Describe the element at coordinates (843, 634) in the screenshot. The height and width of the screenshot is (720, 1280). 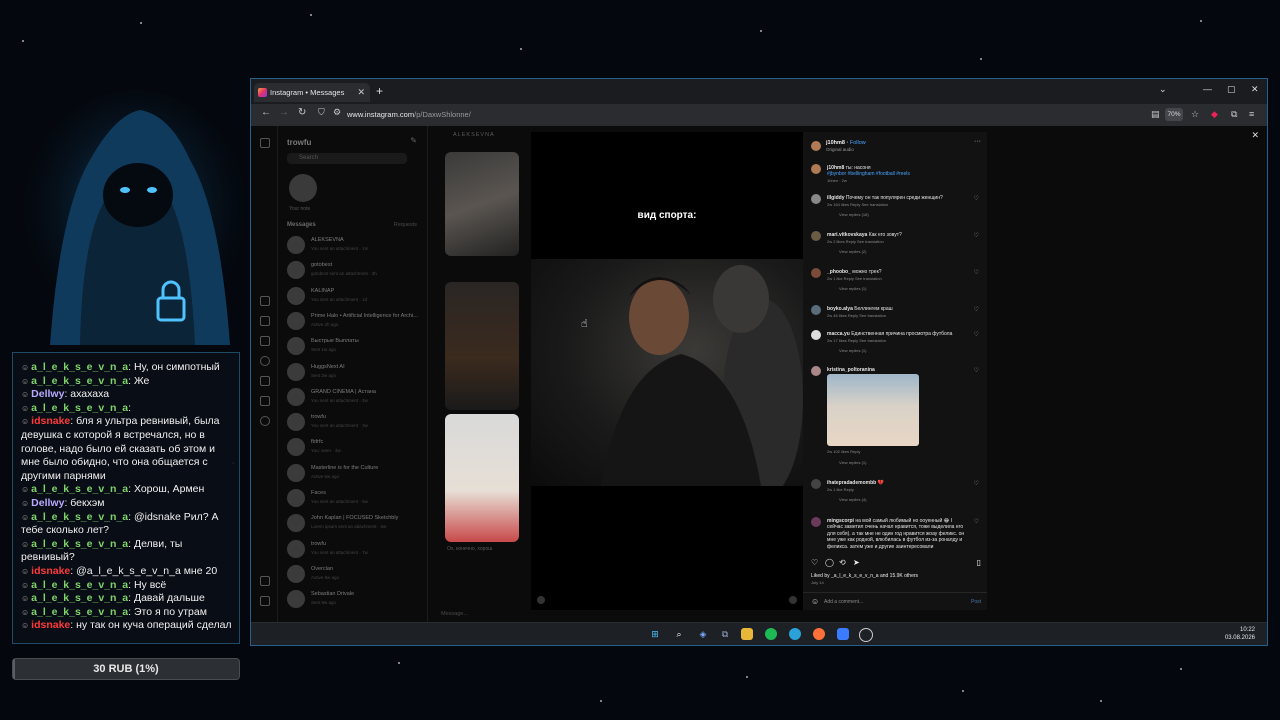
I see `app-icon` at that location.